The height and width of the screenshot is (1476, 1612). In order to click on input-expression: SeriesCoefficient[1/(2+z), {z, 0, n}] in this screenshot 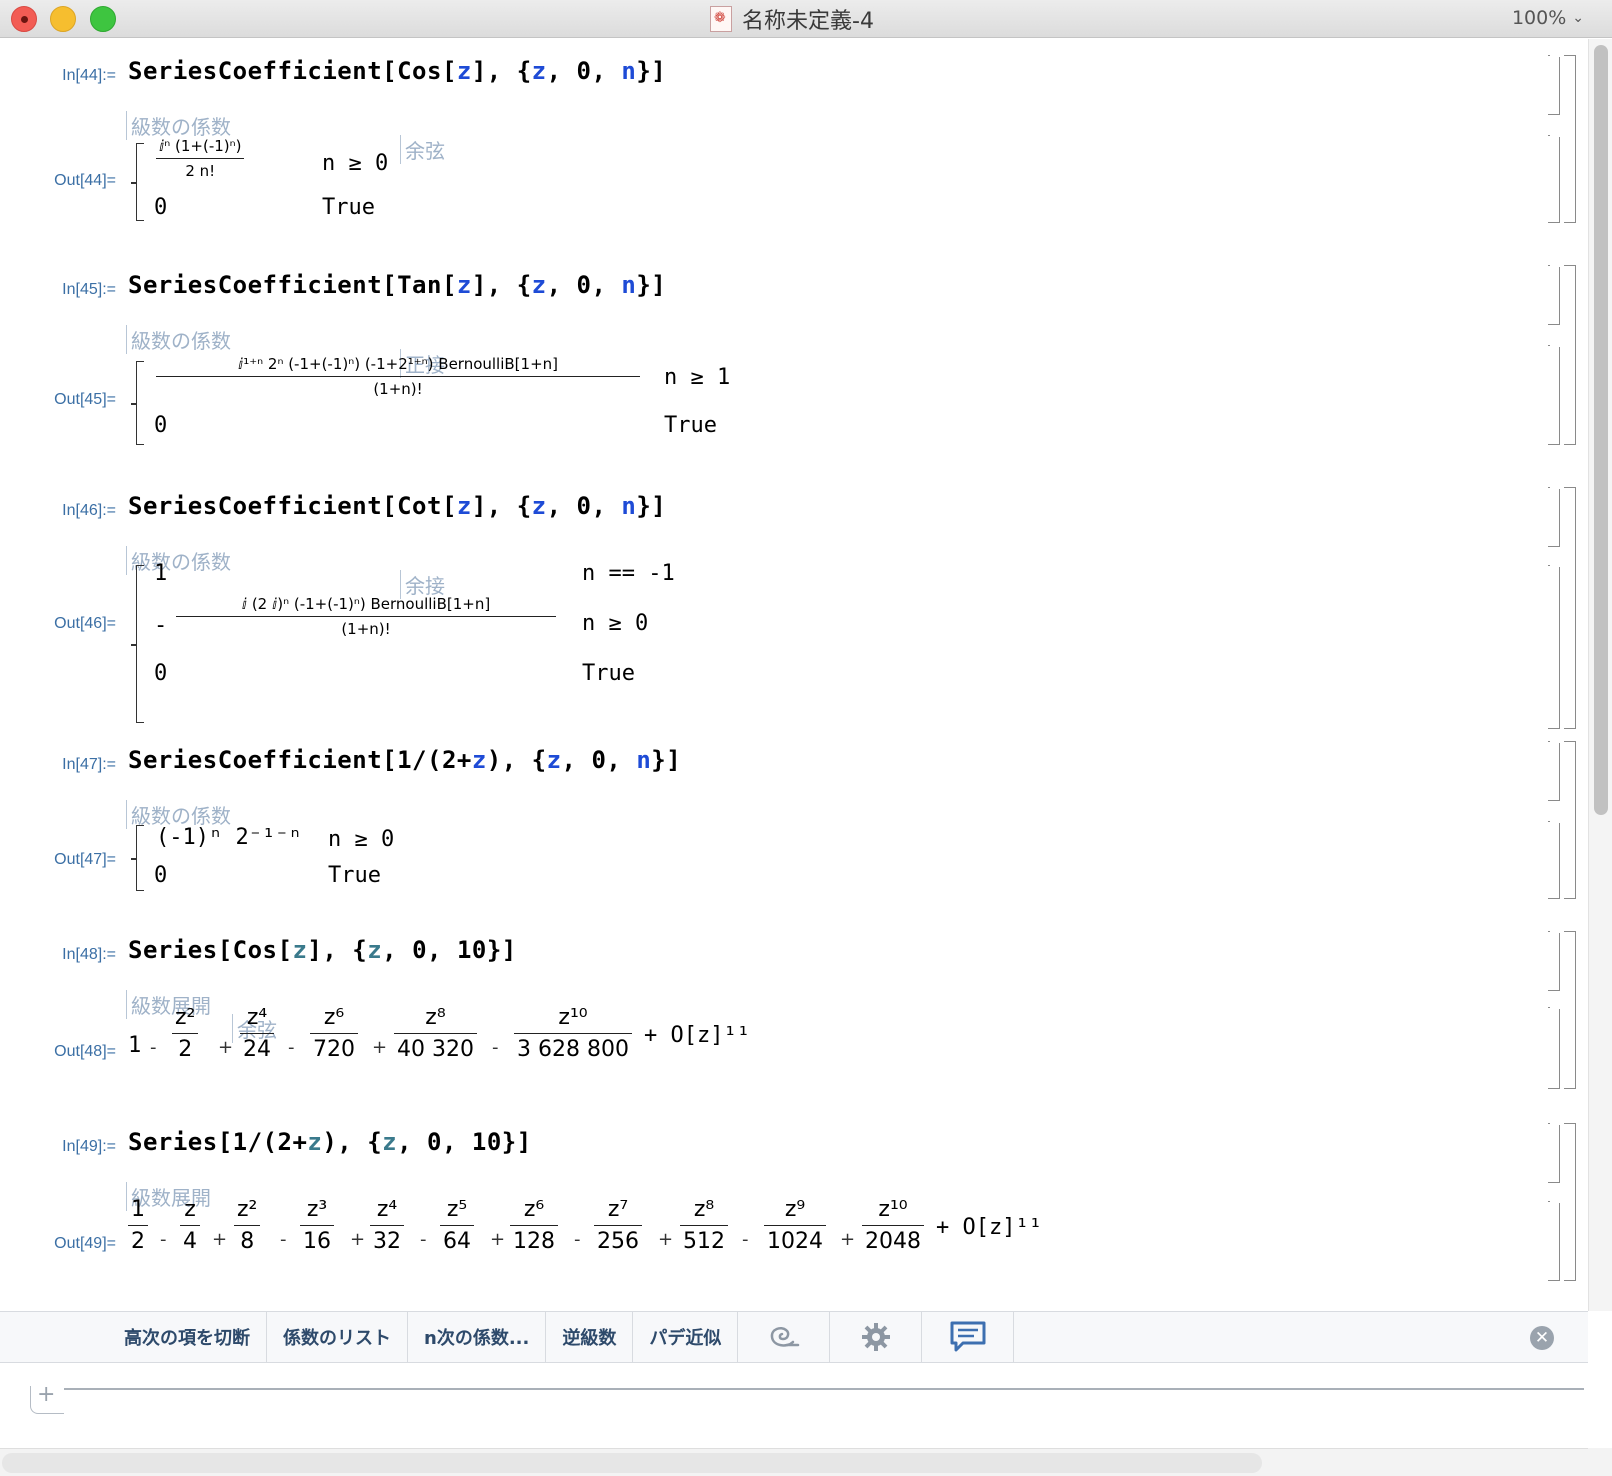, I will do `click(404, 760)`.